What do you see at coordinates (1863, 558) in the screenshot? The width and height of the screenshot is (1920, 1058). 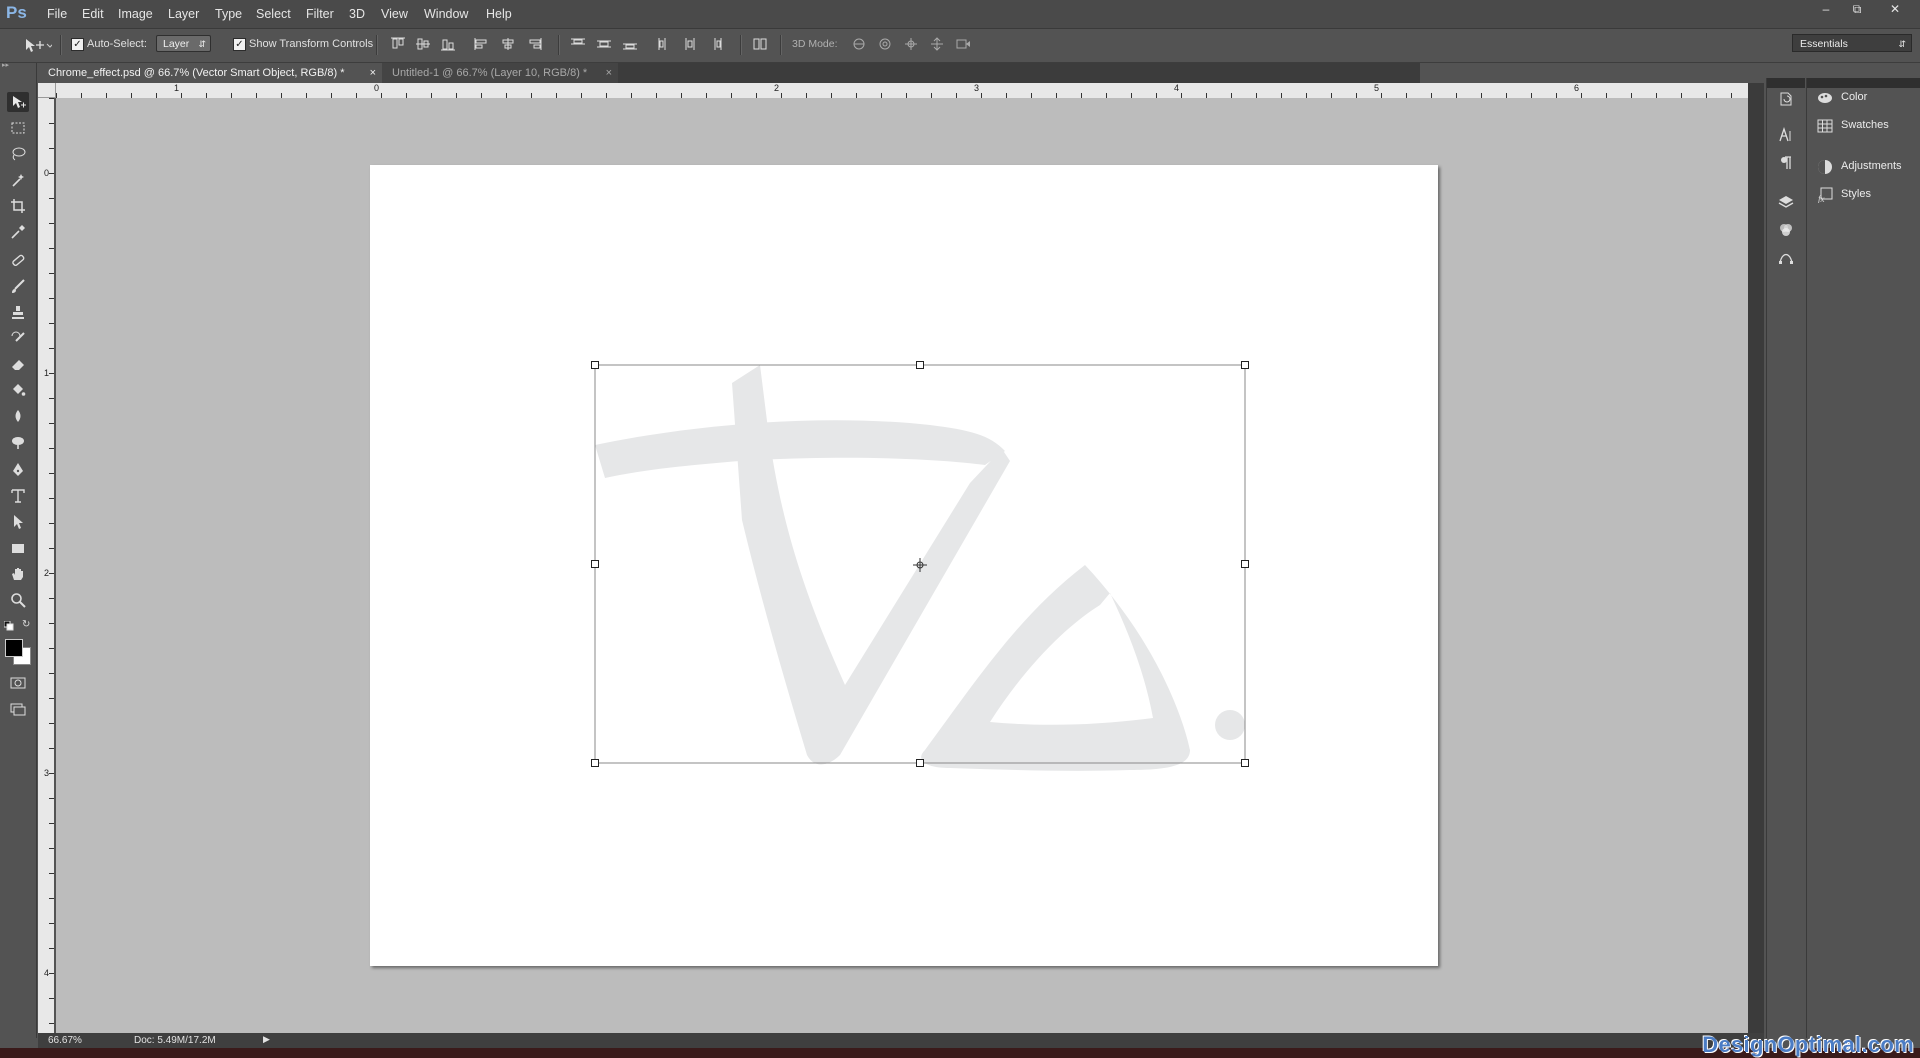 I see `panel-dock: Color Swatches Adjustments fx Styles` at bounding box center [1863, 558].